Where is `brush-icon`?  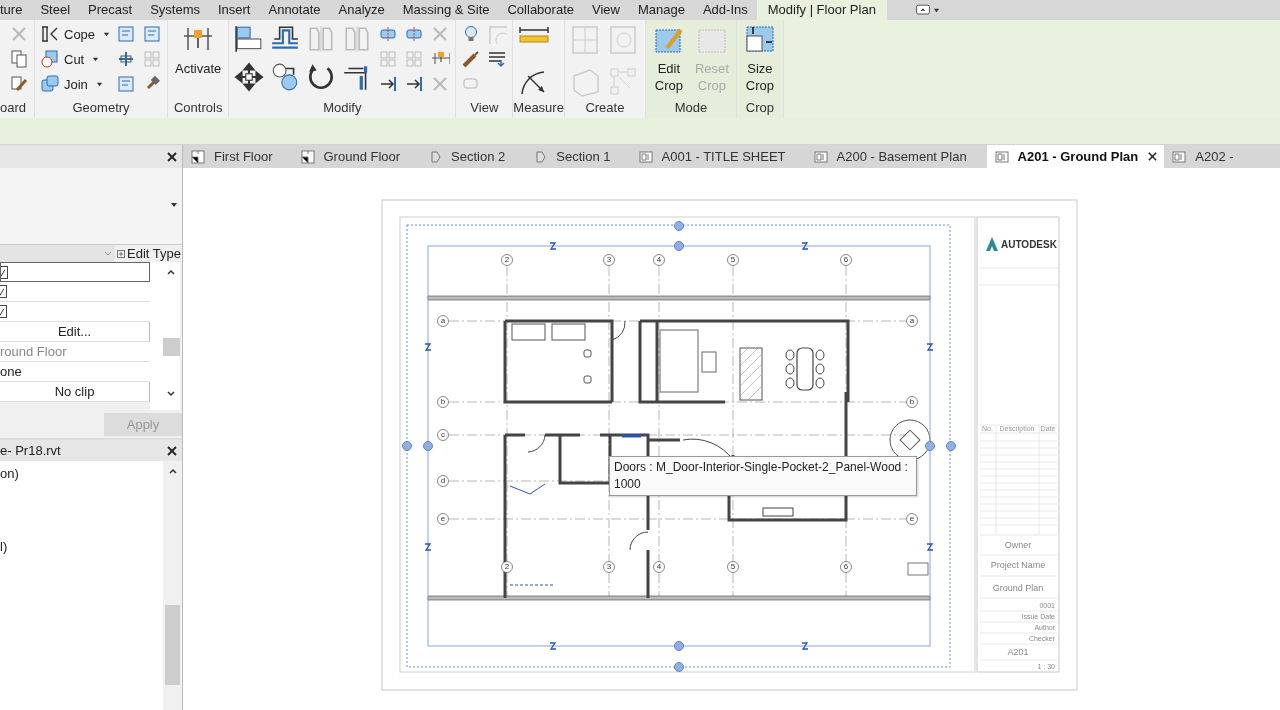
brush-icon is located at coordinates (471, 59).